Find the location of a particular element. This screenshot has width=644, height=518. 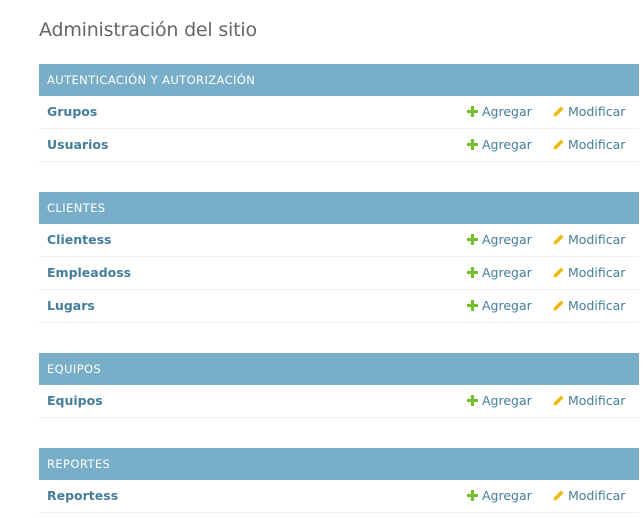

page-title: Administración del sitio is located at coordinates (148, 30).